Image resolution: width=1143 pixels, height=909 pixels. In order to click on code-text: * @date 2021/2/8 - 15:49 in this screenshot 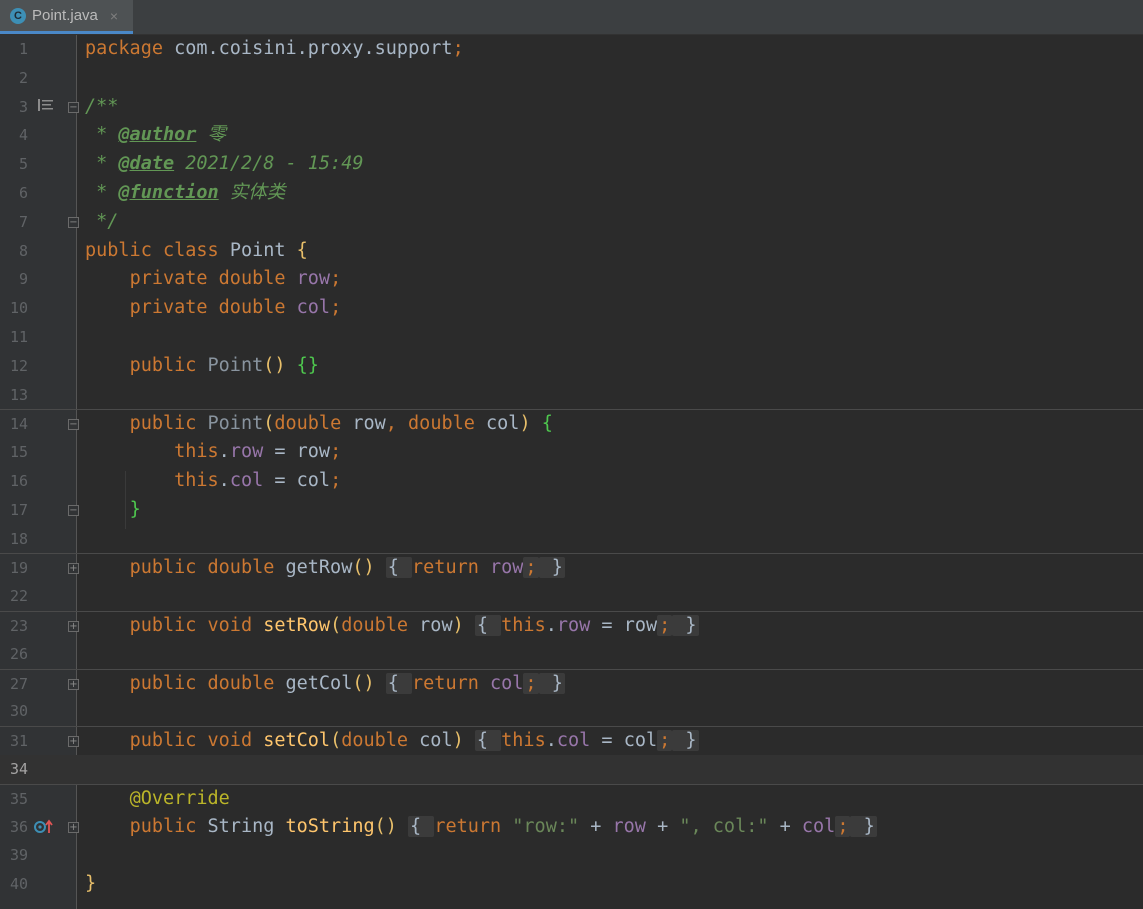, I will do `click(224, 164)`.